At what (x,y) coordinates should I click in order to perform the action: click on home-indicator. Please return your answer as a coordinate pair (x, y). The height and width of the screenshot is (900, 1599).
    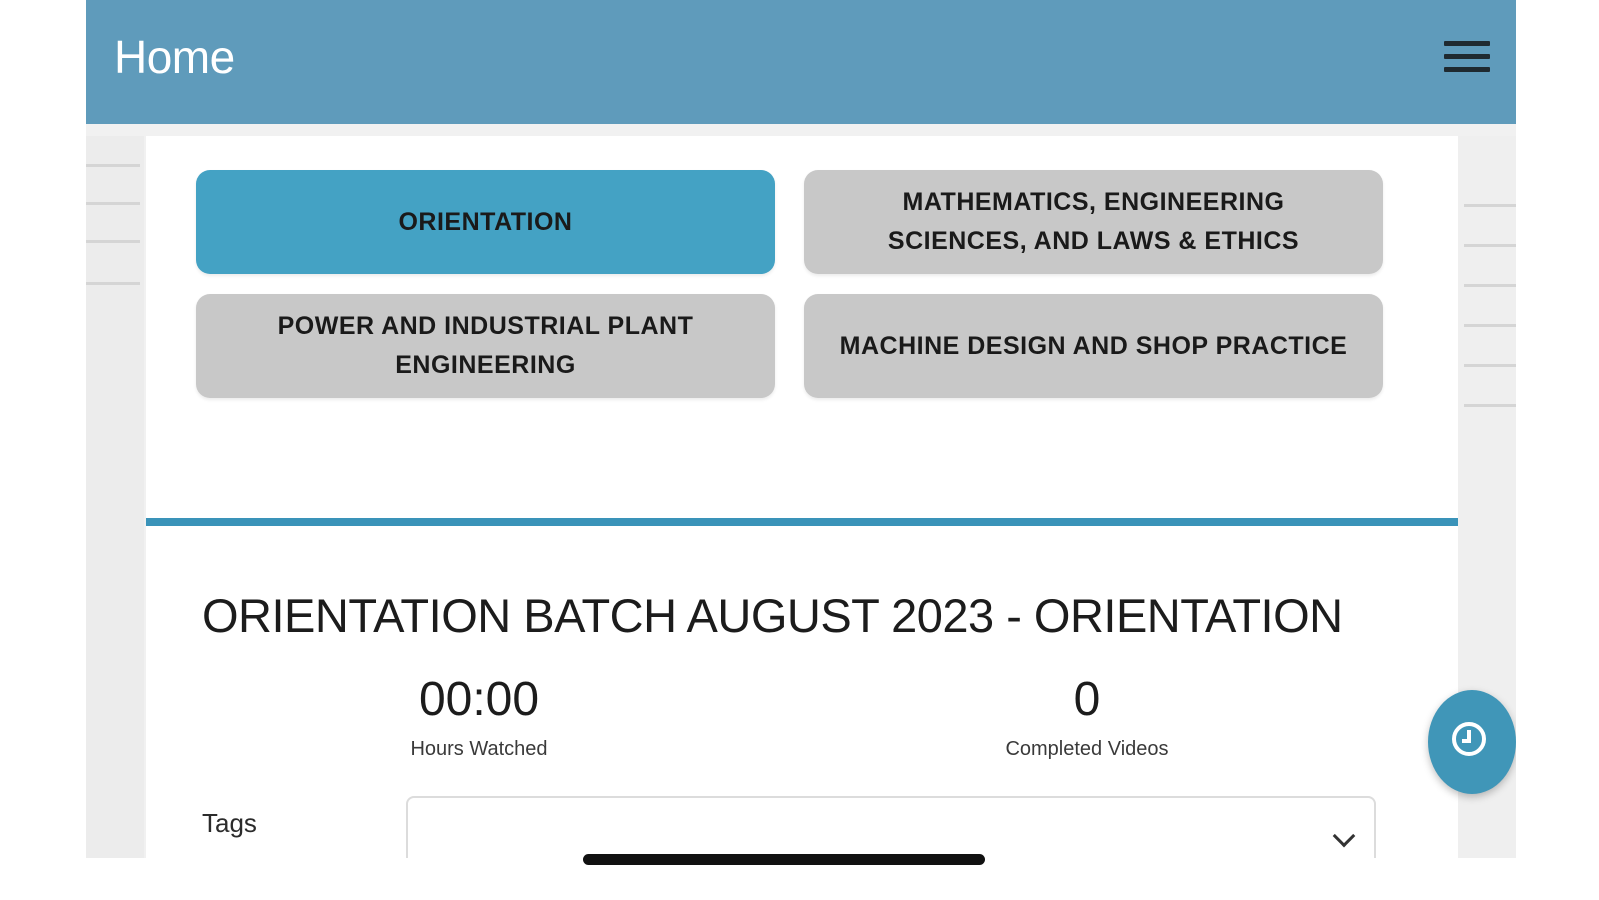
    Looking at the image, I should click on (784, 859).